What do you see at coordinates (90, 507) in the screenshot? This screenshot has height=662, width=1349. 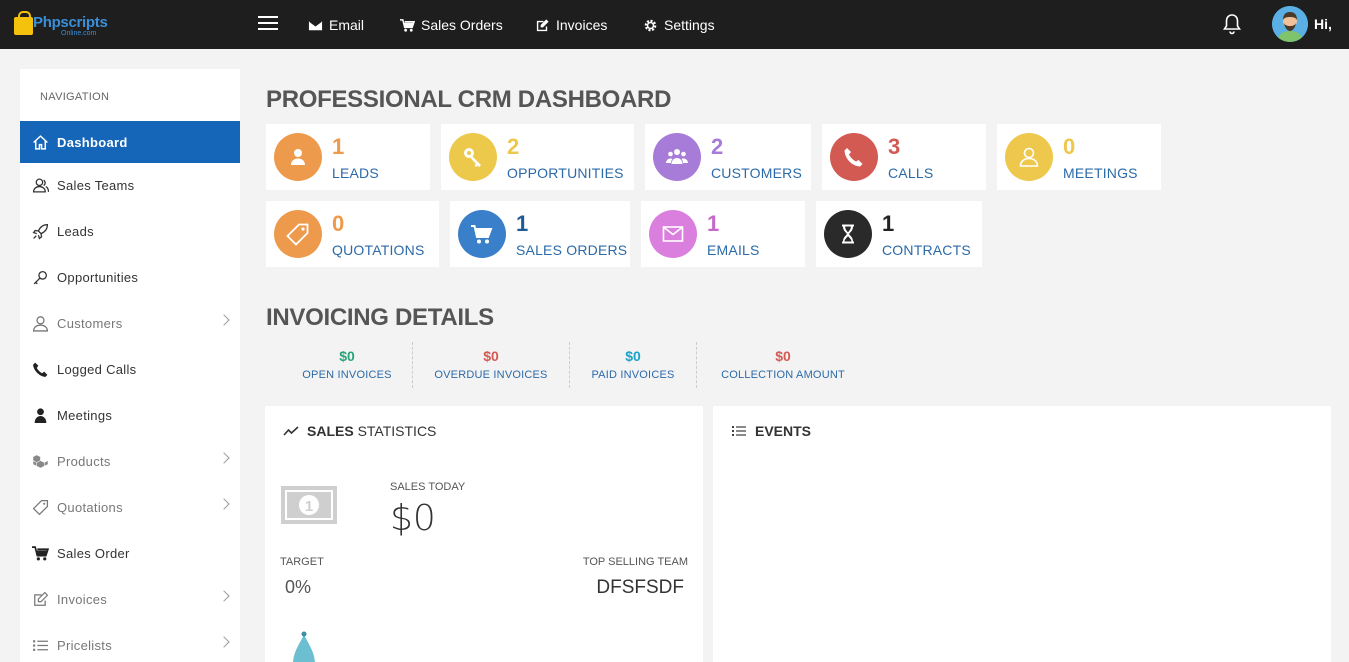 I see `sidebar-item-label: Quotations` at bounding box center [90, 507].